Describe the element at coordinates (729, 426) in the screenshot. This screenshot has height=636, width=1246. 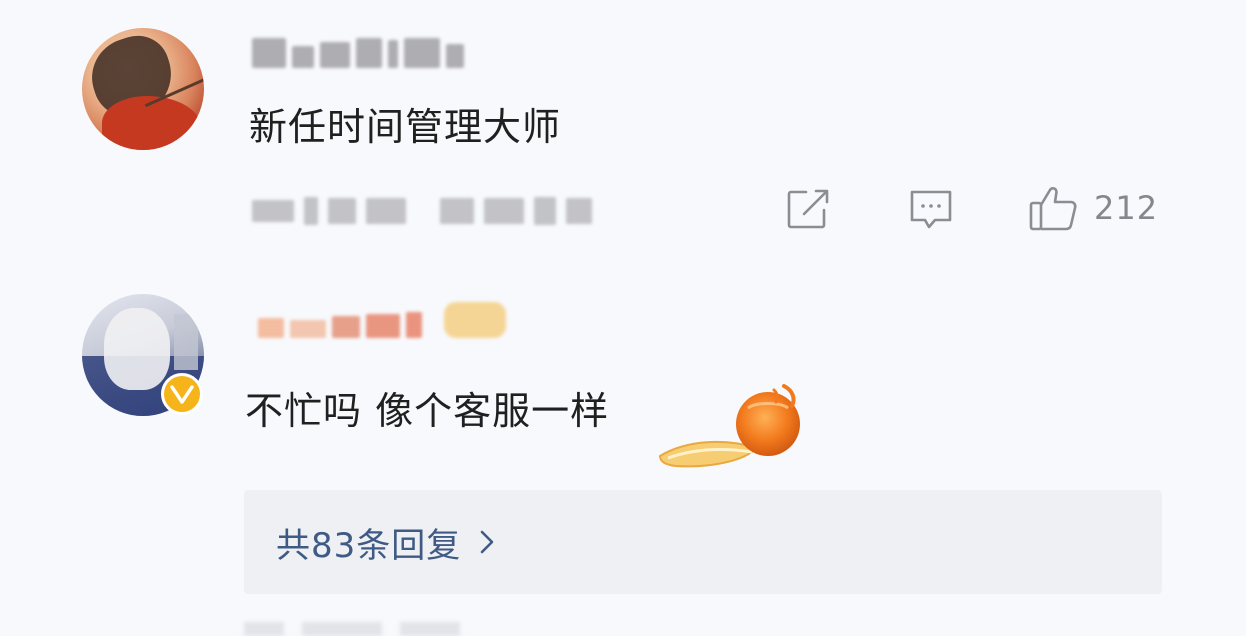
I see `lantern-sticker-icon` at that location.